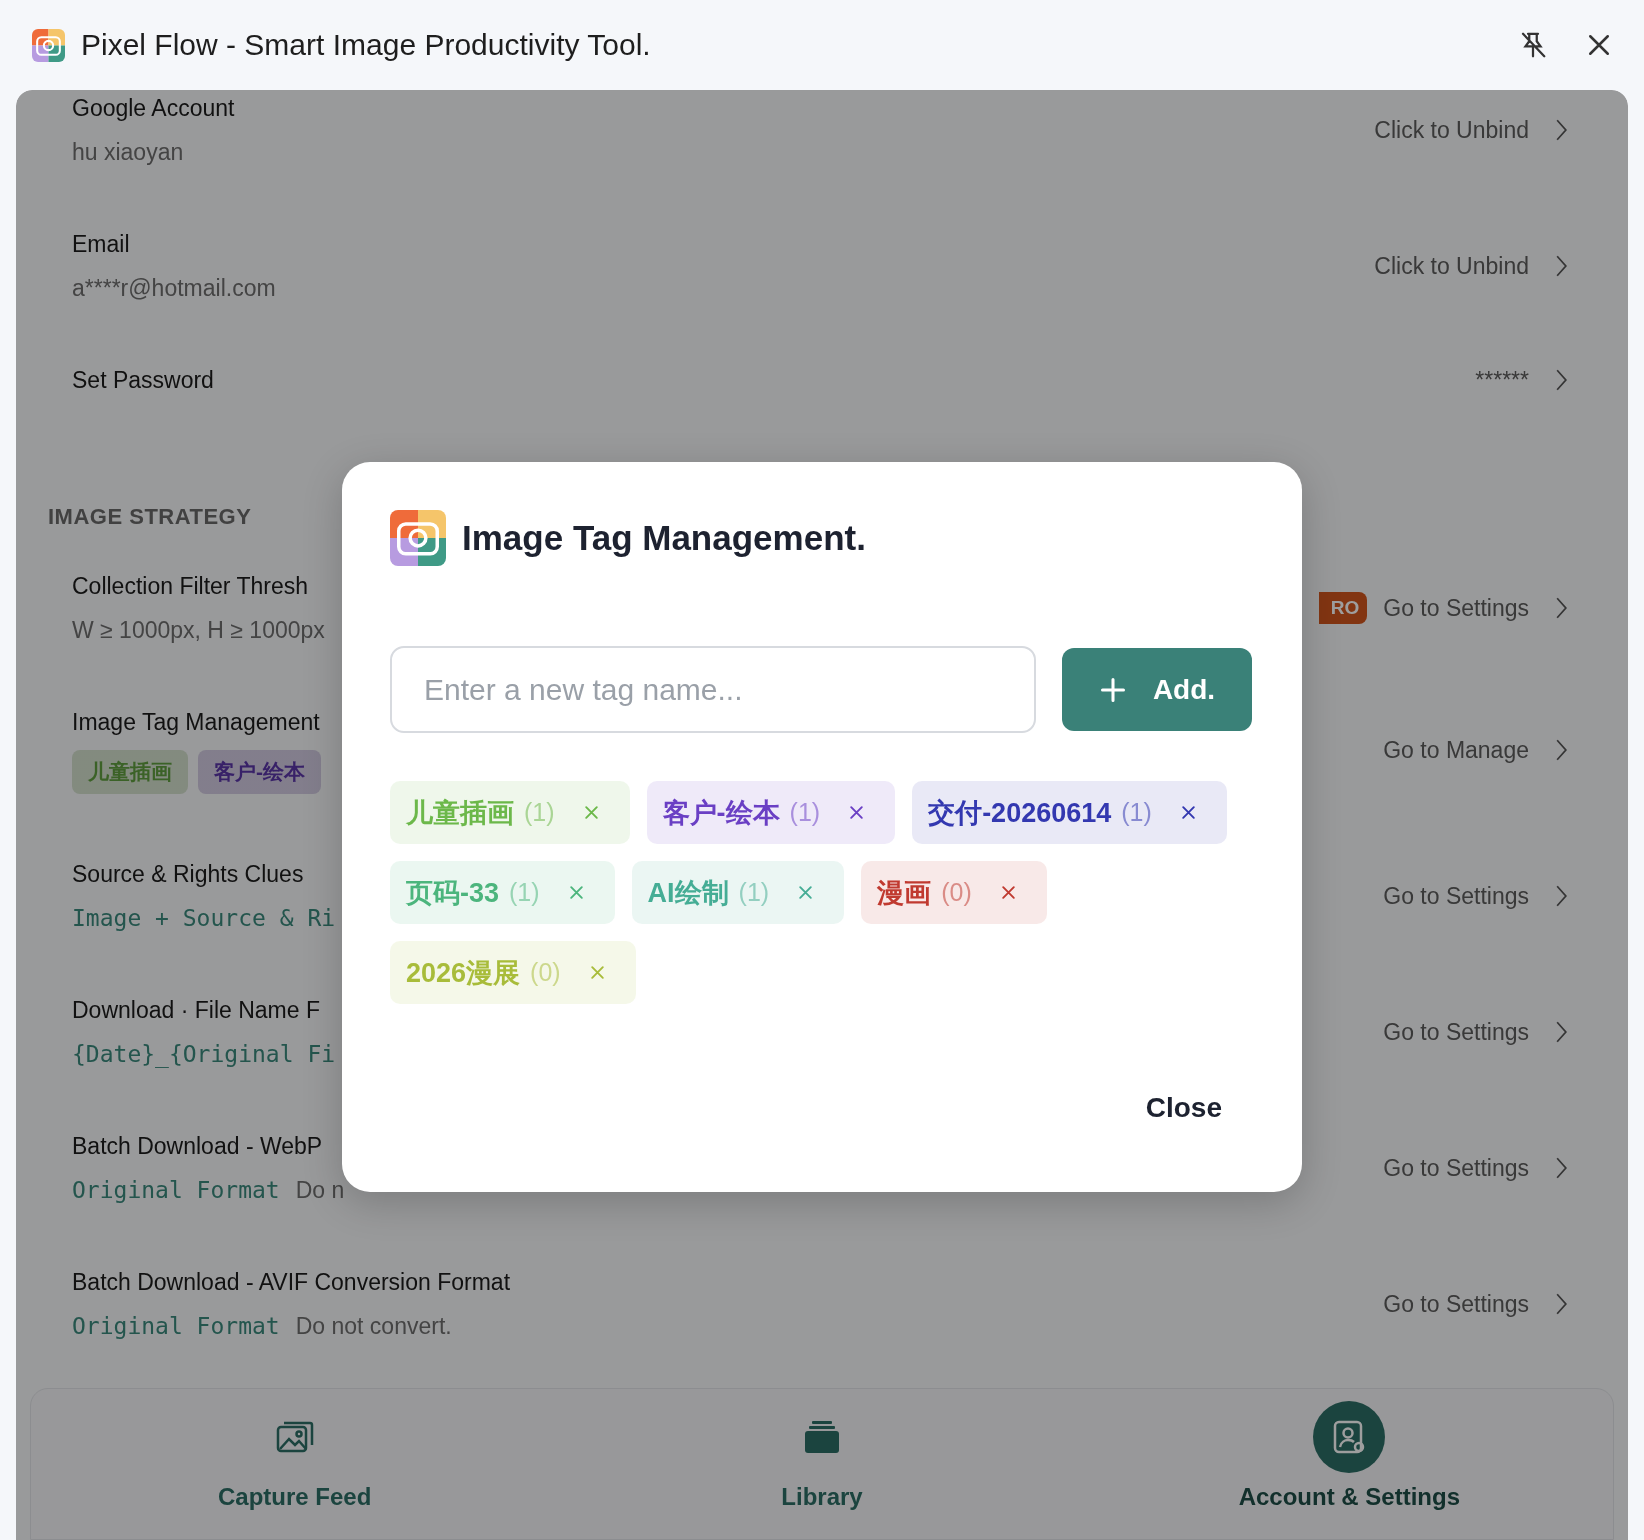 The height and width of the screenshot is (1540, 1644). I want to click on nav-tab: Capture Feed, so click(295, 1464).